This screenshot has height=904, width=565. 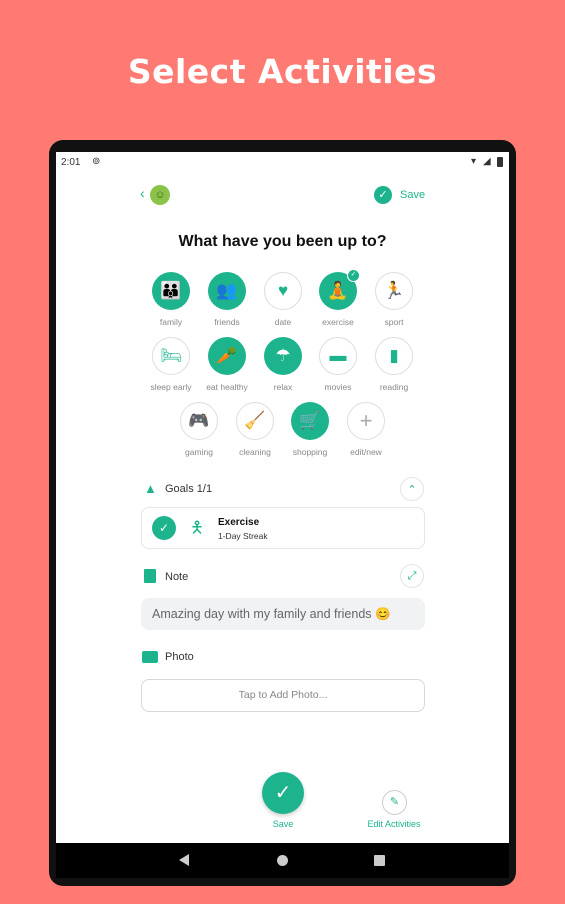 What do you see at coordinates (227, 322) in the screenshot?
I see `activity-label: friends` at bounding box center [227, 322].